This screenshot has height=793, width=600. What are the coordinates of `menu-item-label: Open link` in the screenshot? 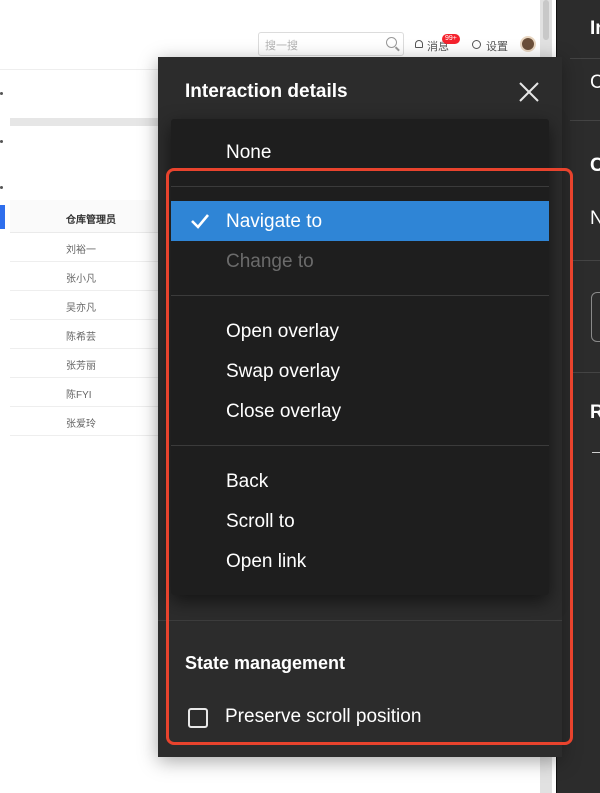 It's located at (266, 561).